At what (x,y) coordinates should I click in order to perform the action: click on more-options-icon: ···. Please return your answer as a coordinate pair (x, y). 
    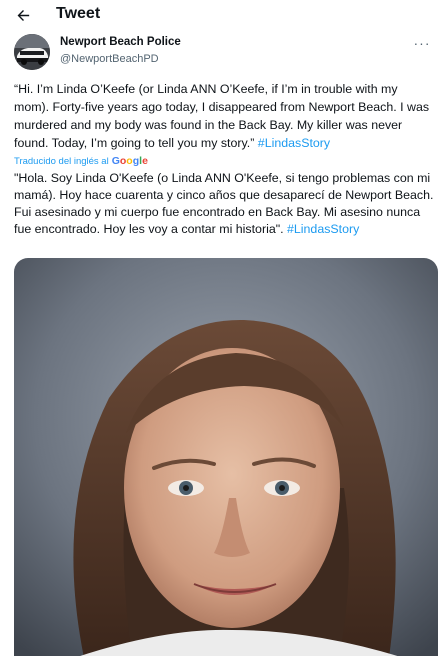
    Looking at the image, I should click on (422, 43).